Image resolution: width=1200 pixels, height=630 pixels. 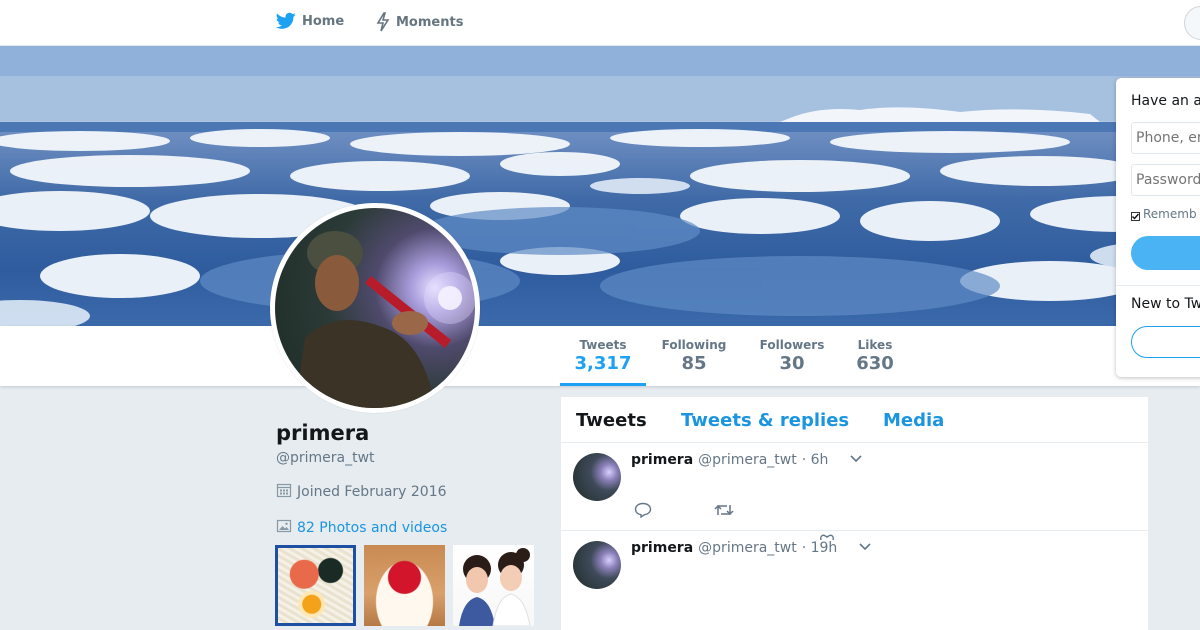 I want to click on timeline-tabs: Tweets Tweets & replies Media, so click(x=854, y=420).